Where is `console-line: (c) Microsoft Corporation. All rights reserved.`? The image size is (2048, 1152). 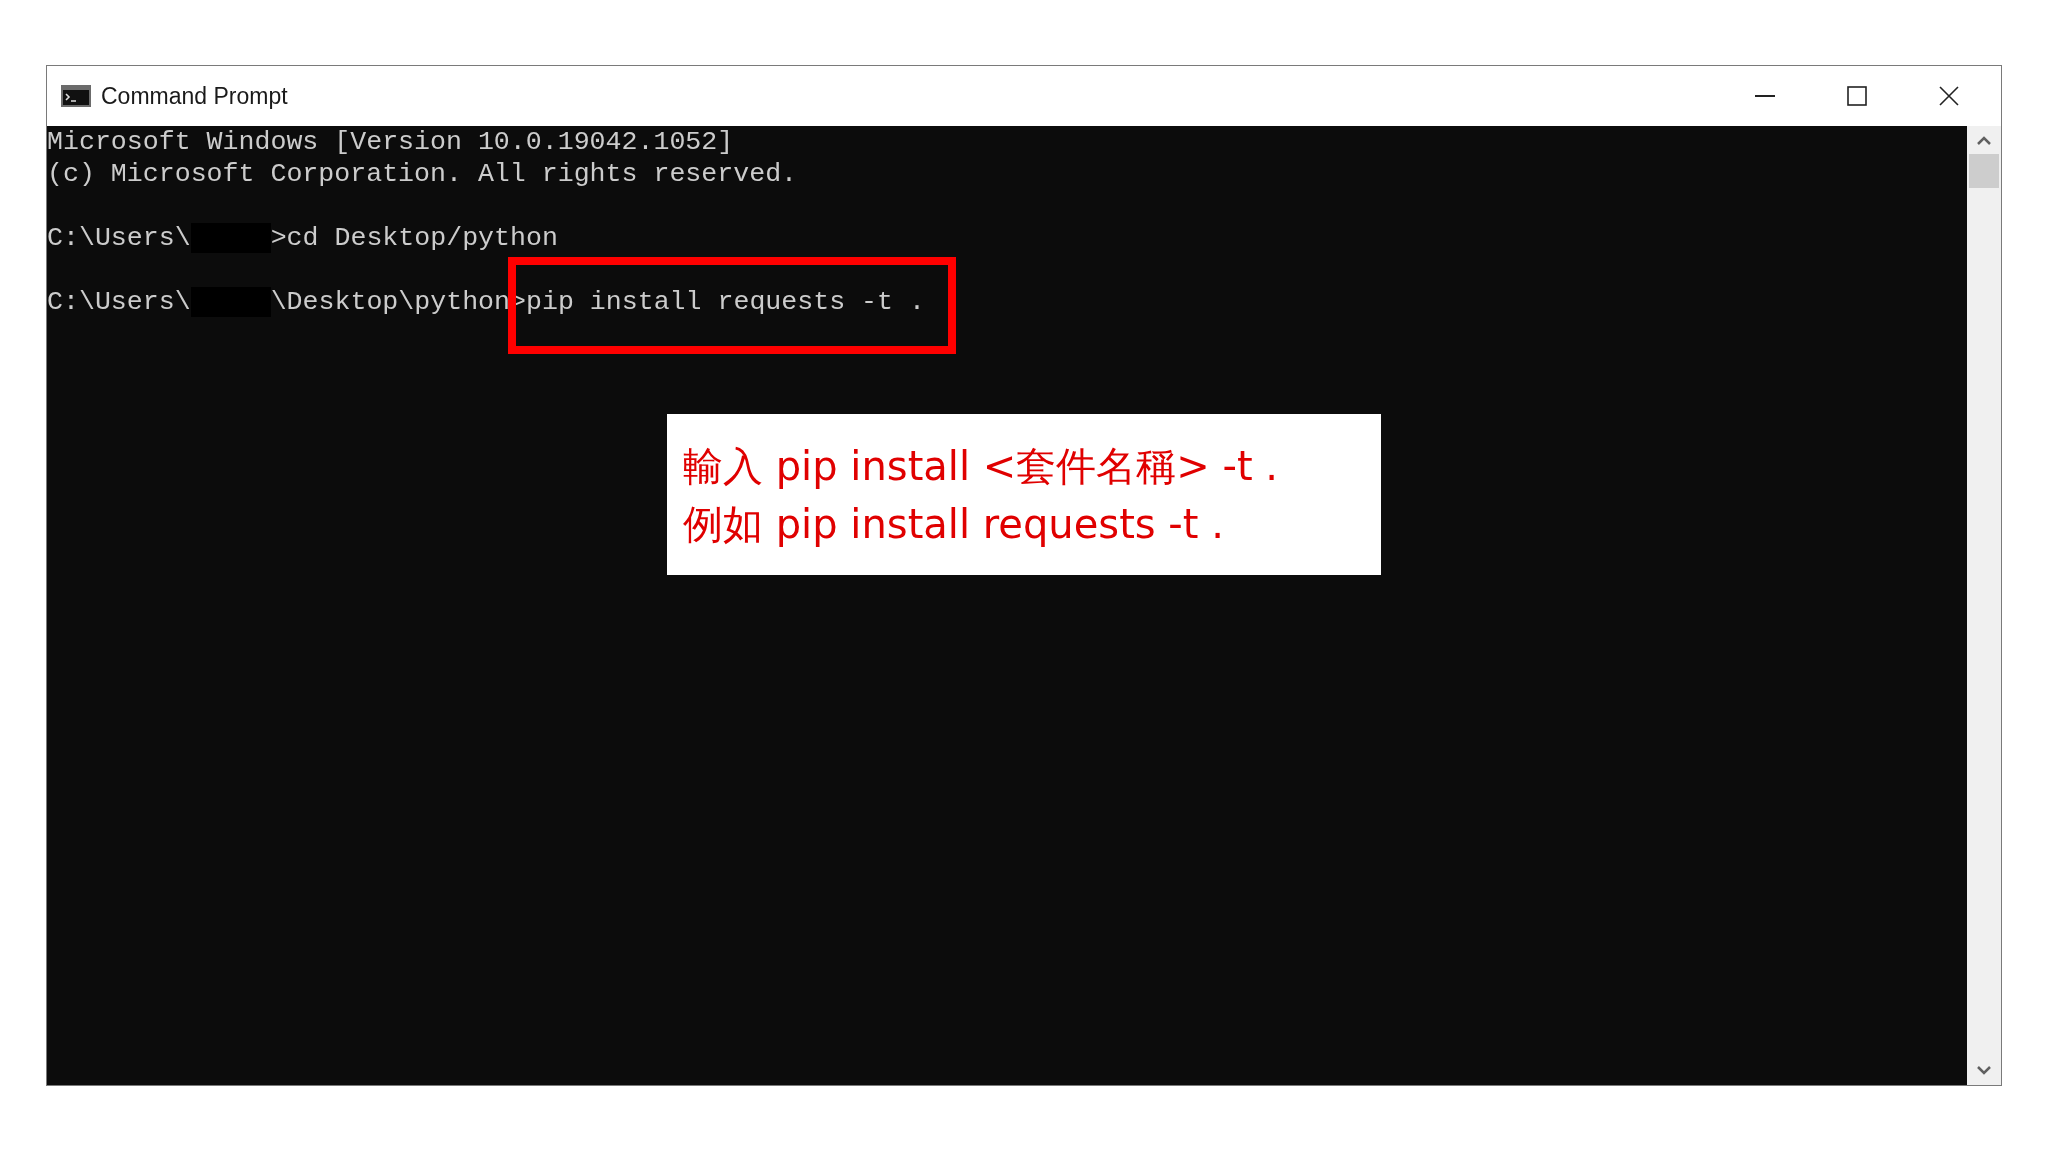
console-line: (c) Microsoft Corporation. All rights reserved. is located at coordinates (422, 174).